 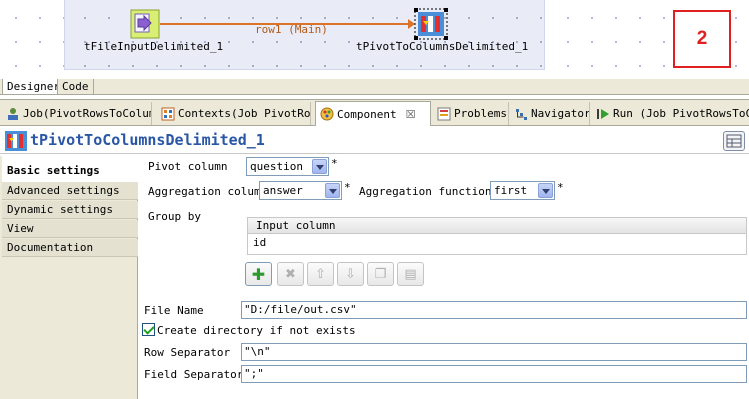 I want to click on side-tab-documentation: Documentation, so click(x=70, y=248).